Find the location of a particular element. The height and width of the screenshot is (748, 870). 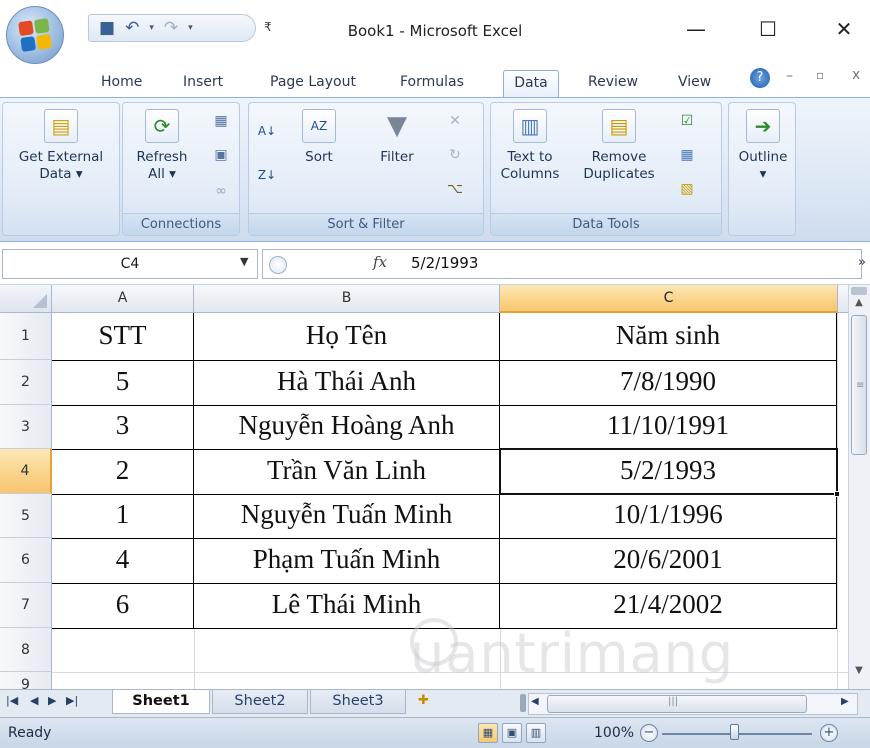

clear-filter-icon: ✕ is located at coordinates (455, 121).